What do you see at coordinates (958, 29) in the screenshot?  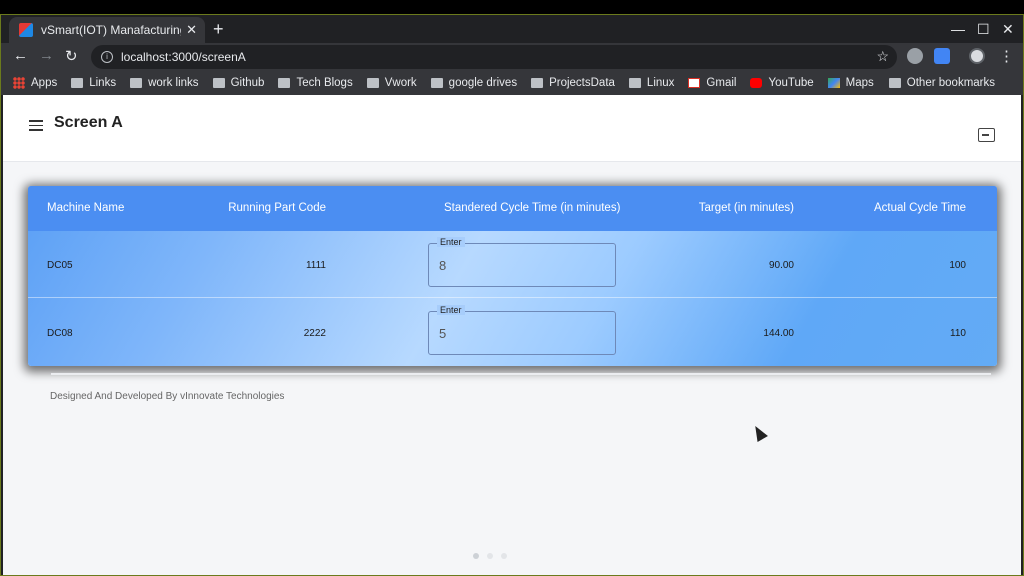 I see `minimize-button: —` at bounding box center [958, 29].